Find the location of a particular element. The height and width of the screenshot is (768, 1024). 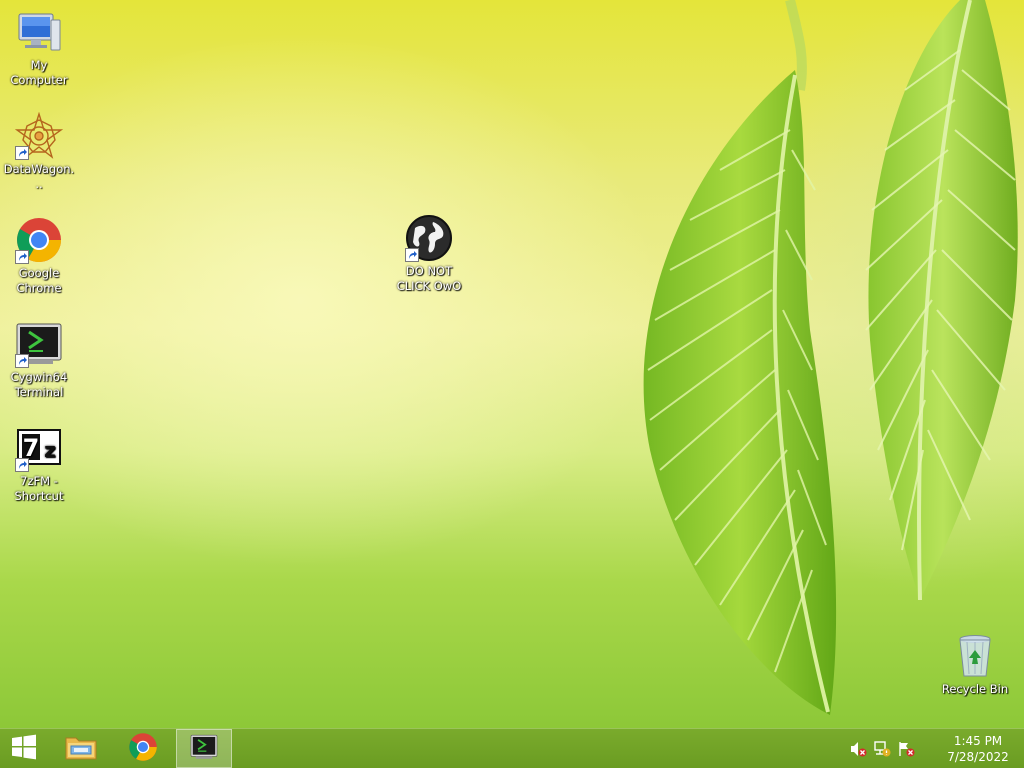

globe-icon is located at coordinates (429, 238).